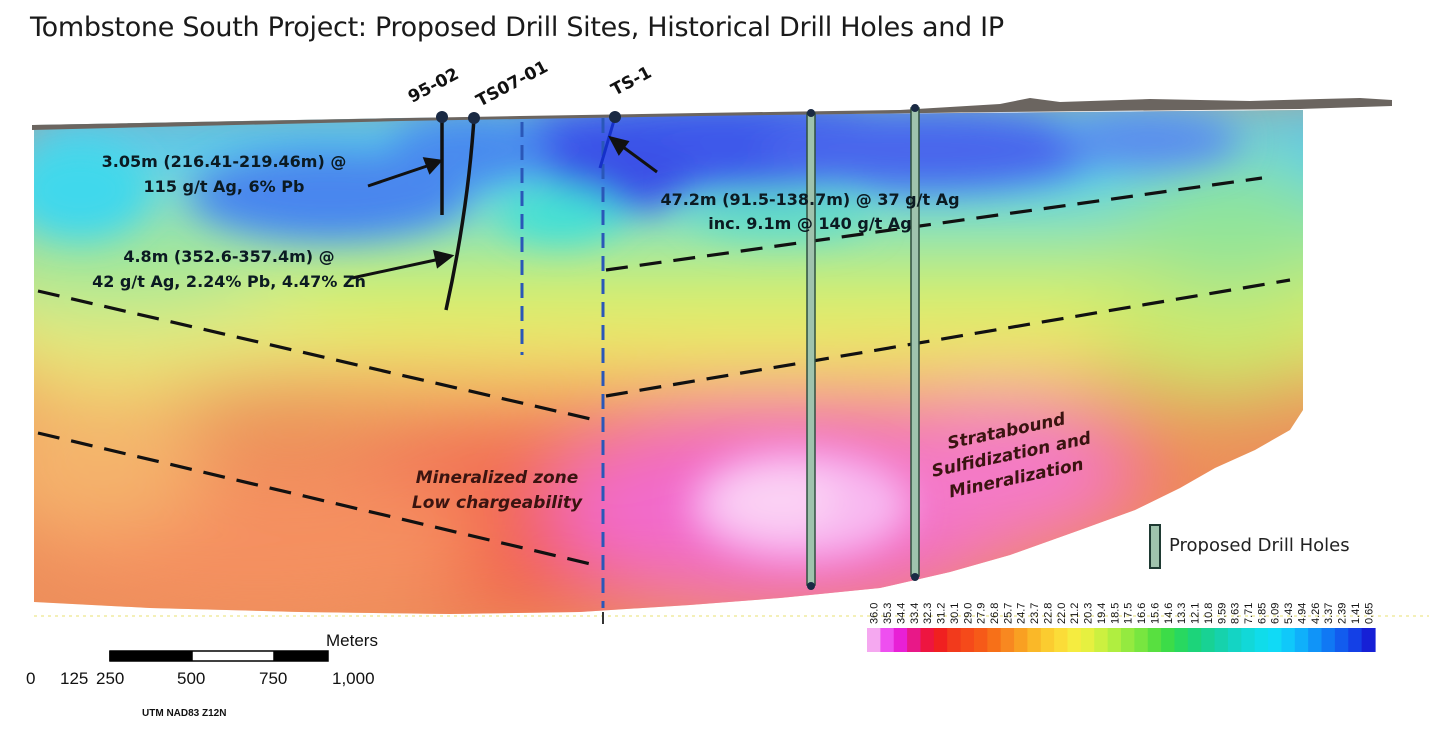  What do you see at coordinates (995, 613) in the screenshot?
I see `colorbar-tick-label: 26.8` at bounding box center [995, 613].